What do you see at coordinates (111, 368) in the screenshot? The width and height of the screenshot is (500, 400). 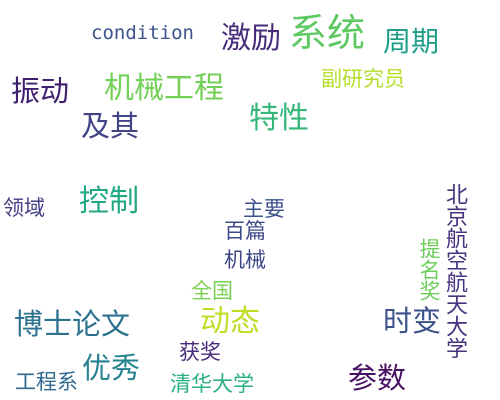 I see `word-youxiu: 优秀` at bounding box center [111, 368].